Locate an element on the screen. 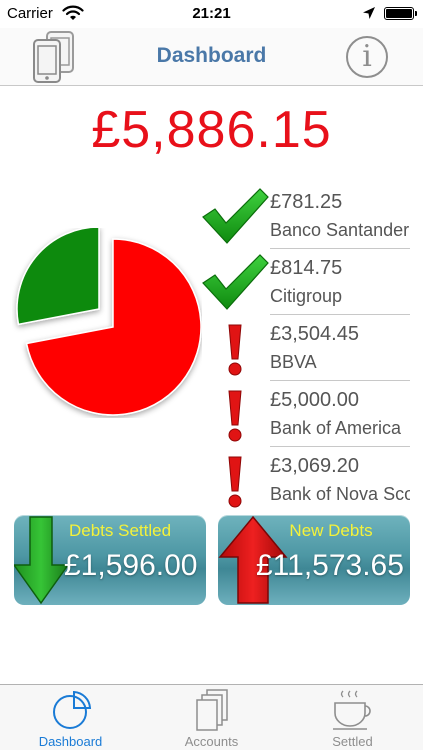 This screenshot has width=423, height=750. debt-pie-chart is located at coordinates (109, 322).